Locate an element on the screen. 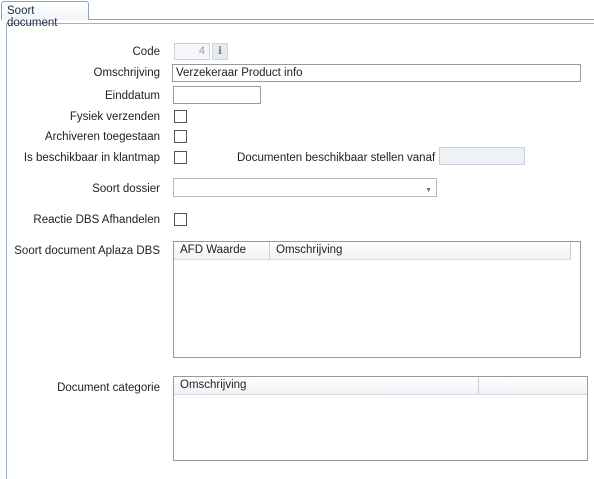 Image resolution: width=594 pixels, height=479 pixels. aplaza-col-afd-waarde: AFD Waarde is located at coordinates (222, 250).